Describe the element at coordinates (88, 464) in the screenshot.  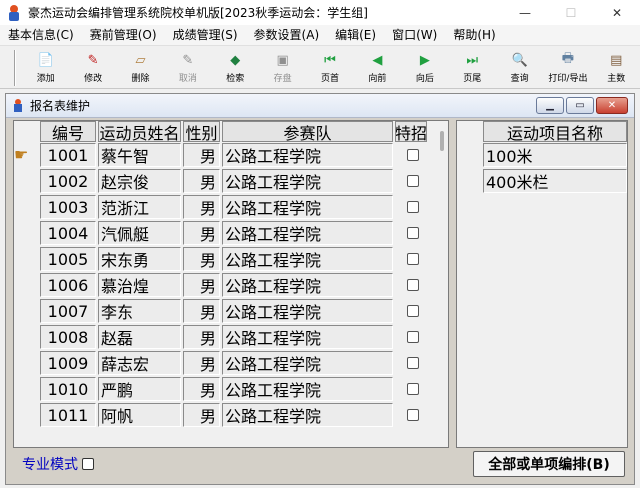
I see `pro-mode-checkbox` at that location.